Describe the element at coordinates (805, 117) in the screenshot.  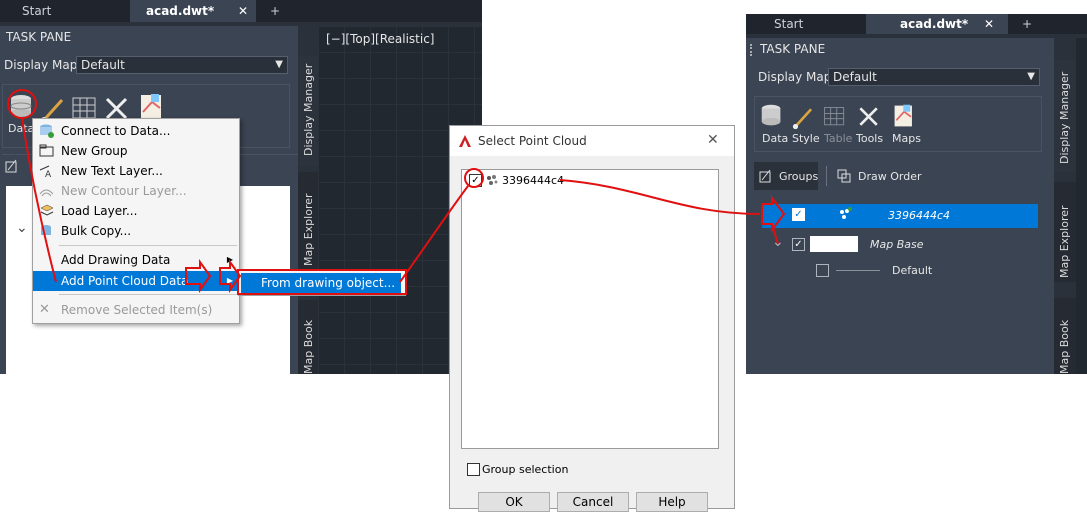
I see `style-brush-icon` at that location.